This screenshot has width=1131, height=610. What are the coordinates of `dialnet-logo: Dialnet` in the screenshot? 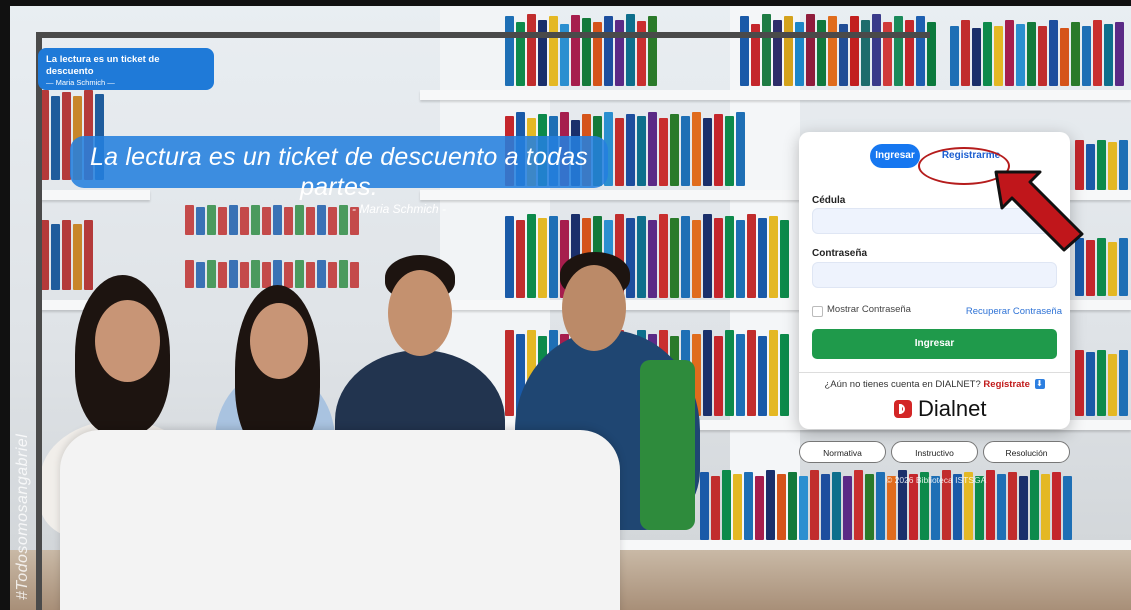 It's located at (940, 409).